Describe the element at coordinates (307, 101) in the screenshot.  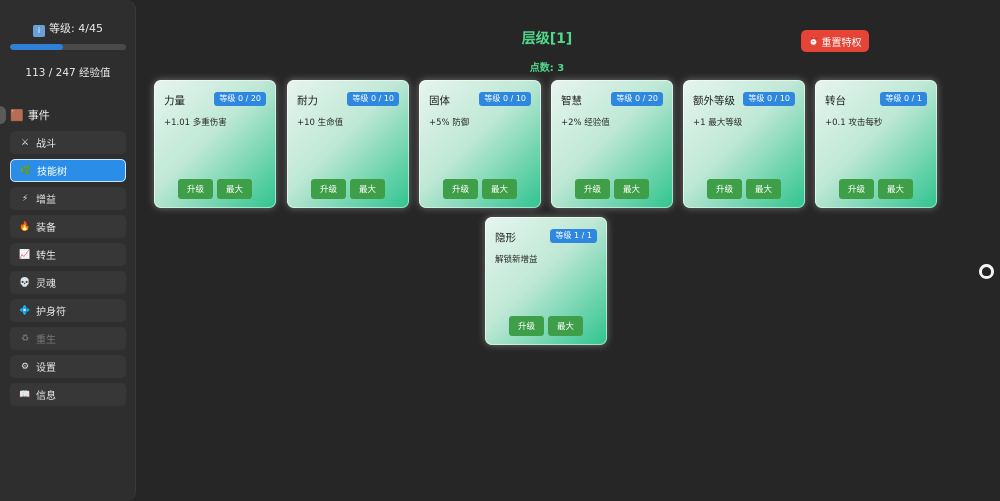
I see `skill-name: 耐力` at that location.